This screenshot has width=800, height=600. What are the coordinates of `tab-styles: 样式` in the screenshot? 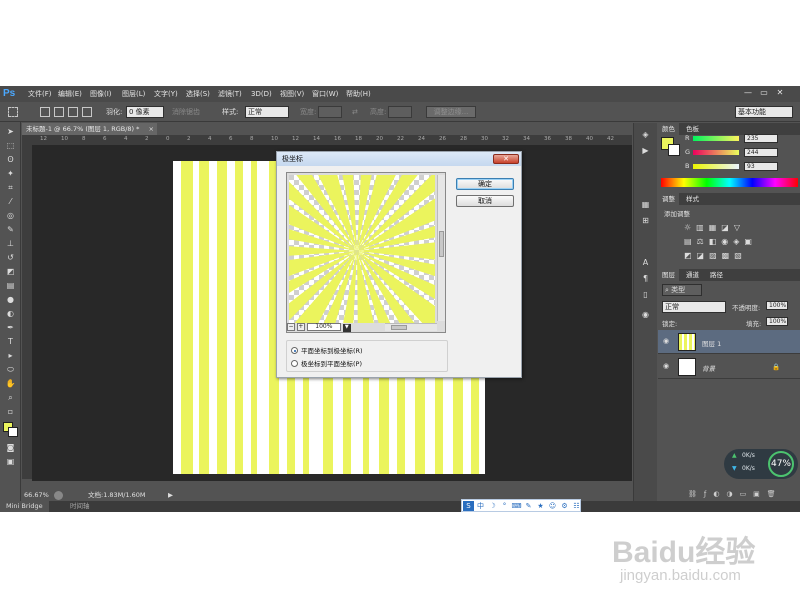 It's located at (692, 199).